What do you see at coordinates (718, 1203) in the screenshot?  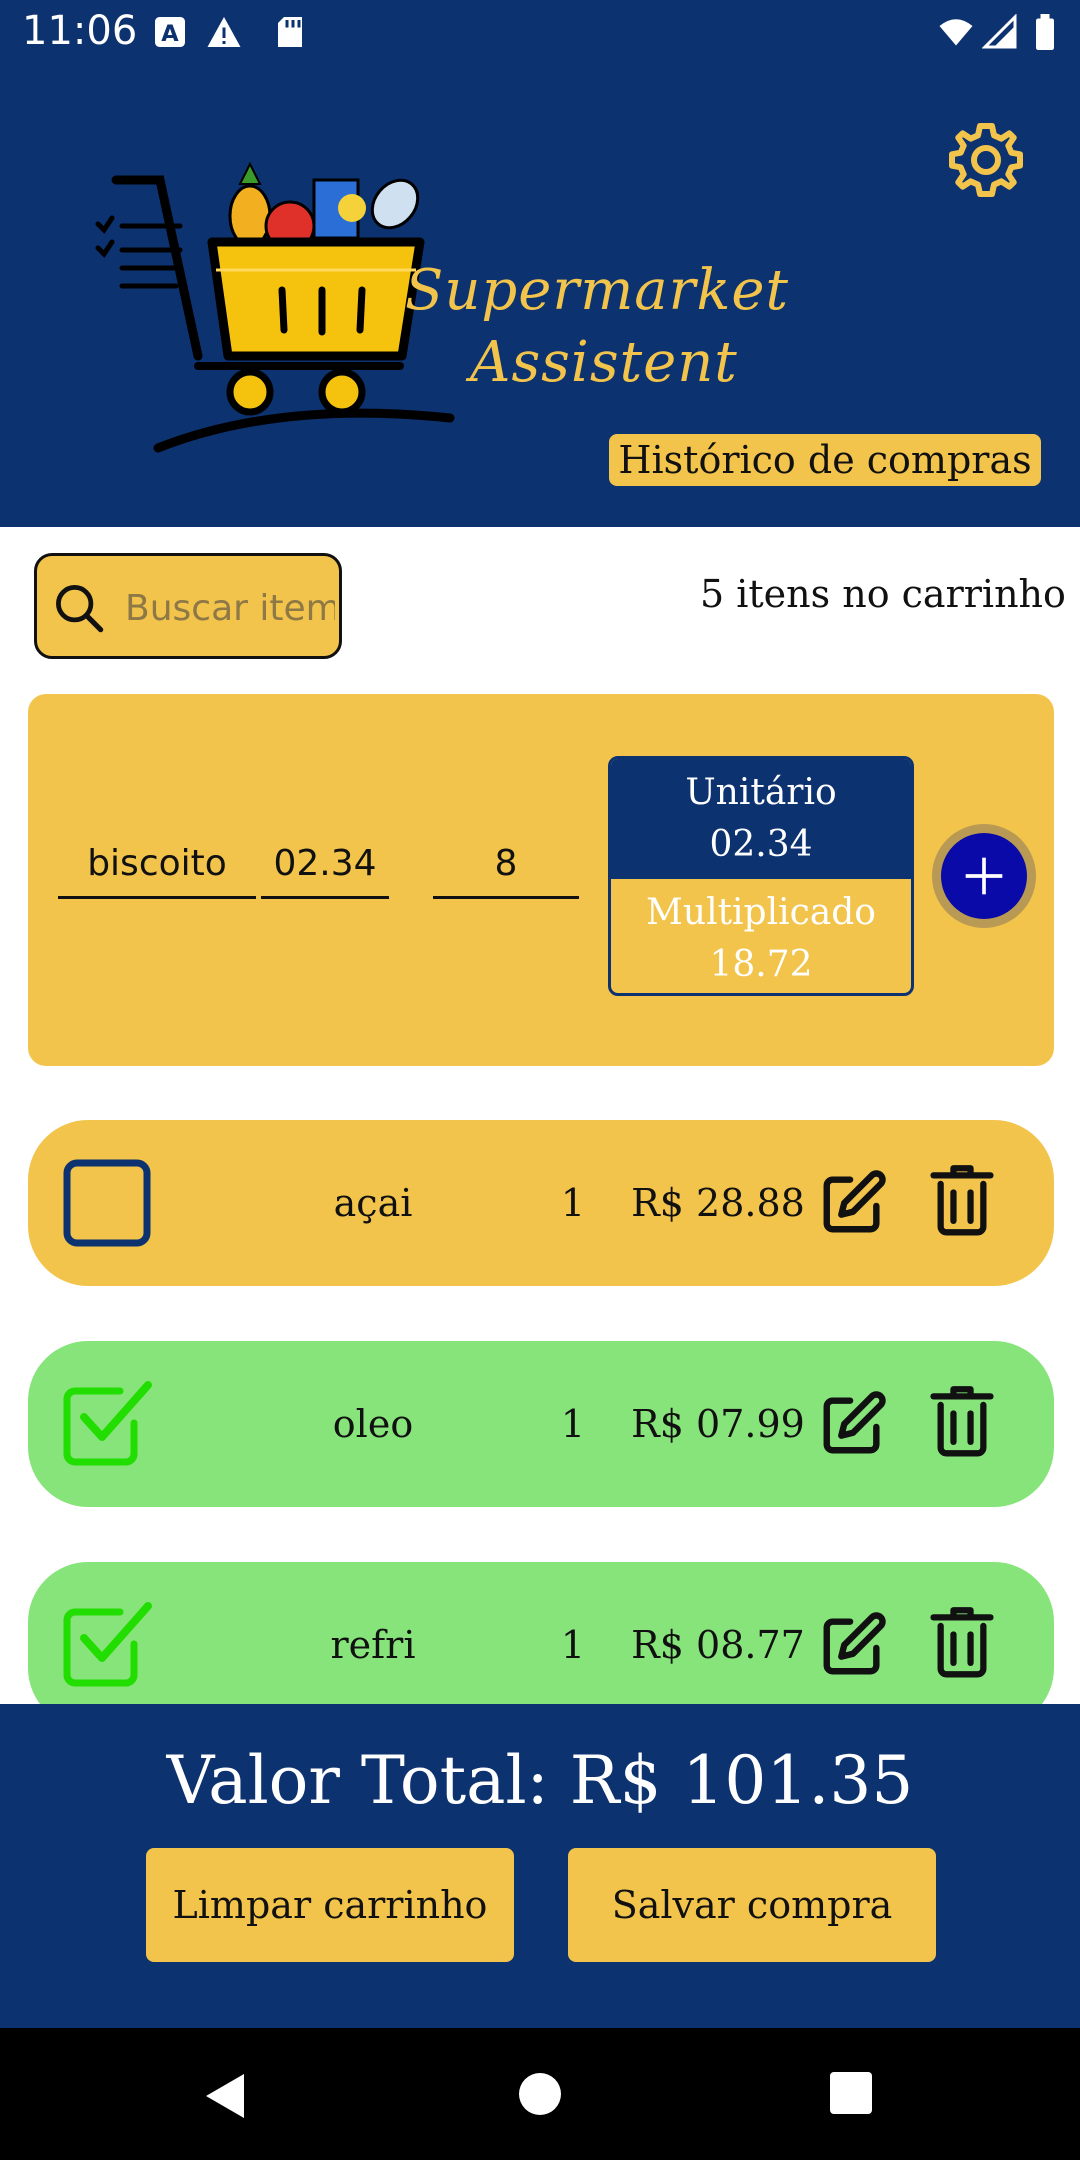 I see `item-price: R$ 28.88` at bounding box center [718, 1203].